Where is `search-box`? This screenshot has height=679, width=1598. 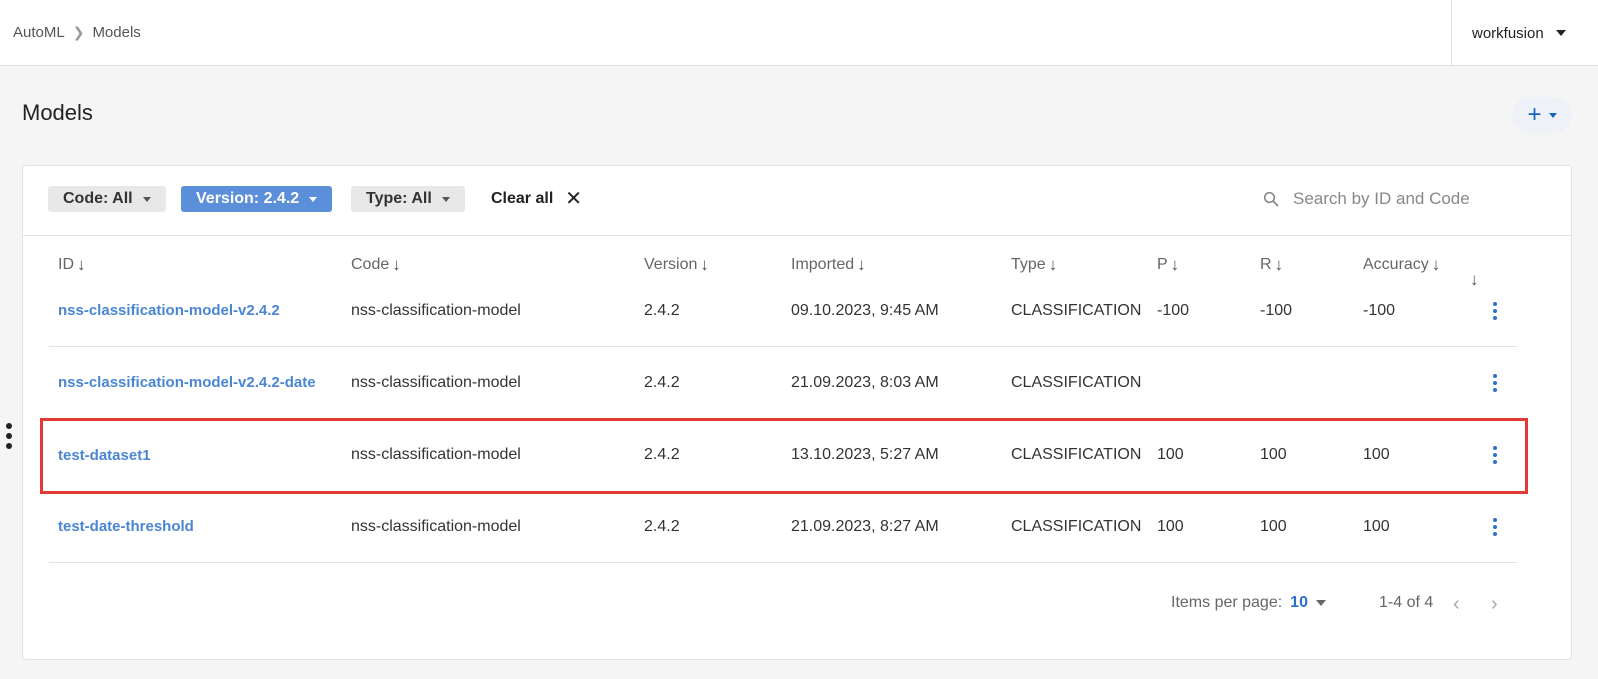 search-box is located at coordinates (1413, 199).